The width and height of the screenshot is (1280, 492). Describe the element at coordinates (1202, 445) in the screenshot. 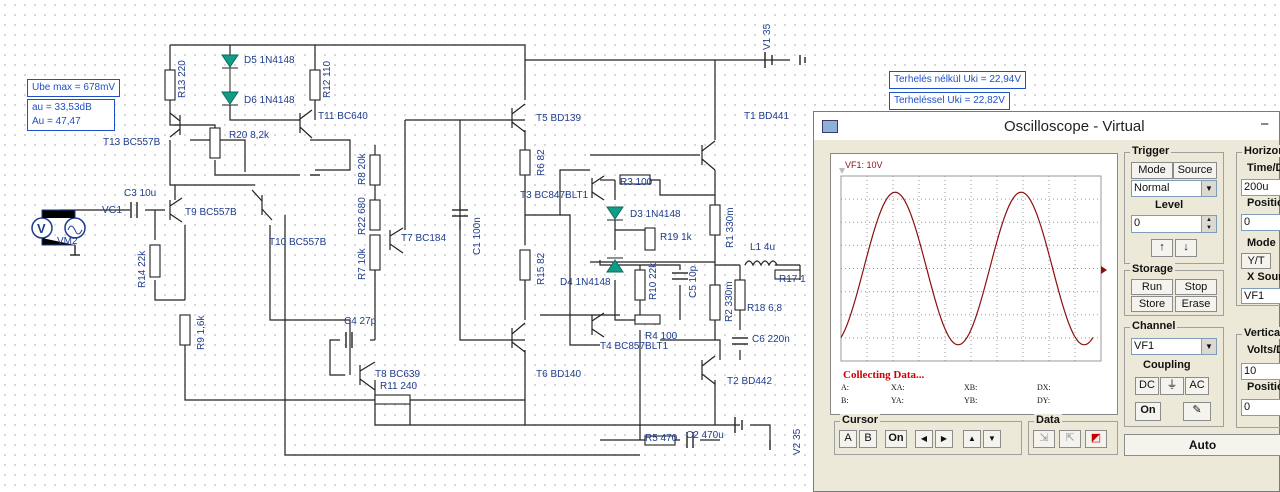

I see `auto-button: Auto` at that location.